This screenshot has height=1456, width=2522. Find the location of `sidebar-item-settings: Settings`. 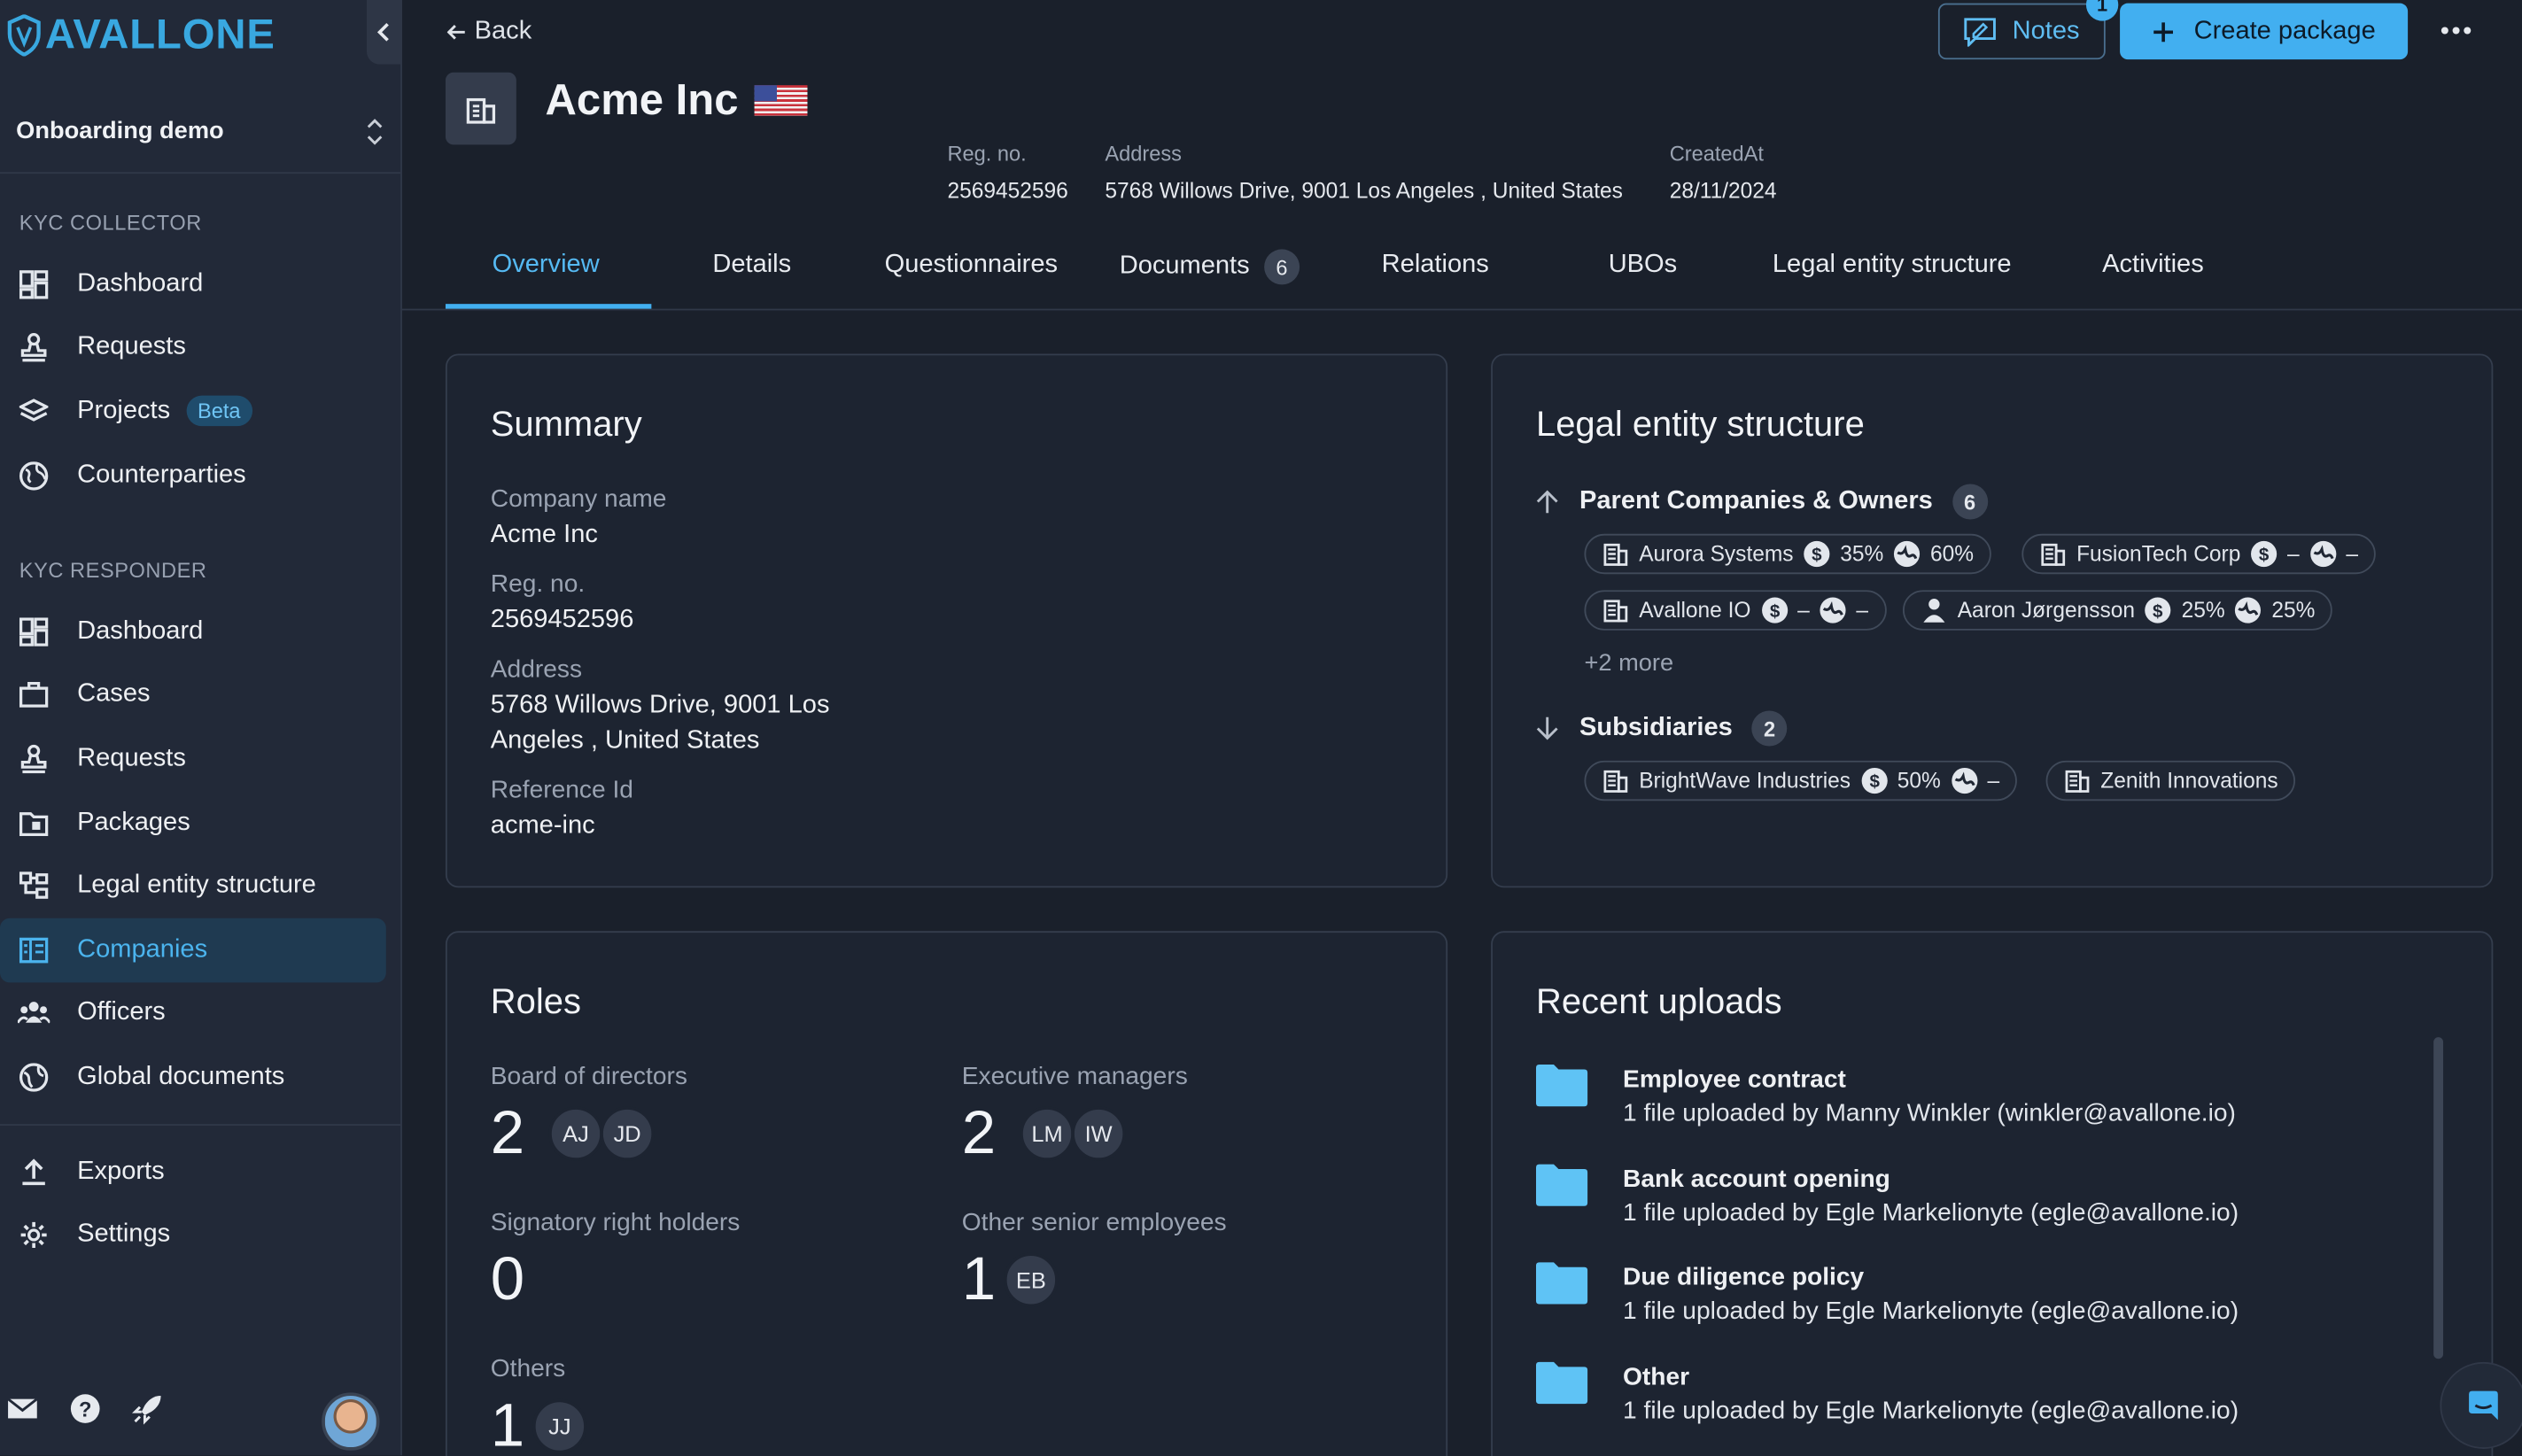

sidebar-item-settings: Settings is located at coordinates (193, 1235).